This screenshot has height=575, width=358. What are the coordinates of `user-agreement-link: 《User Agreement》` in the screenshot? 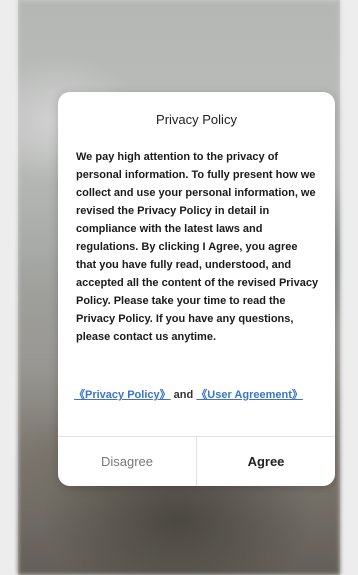 It's located at (249, 395).